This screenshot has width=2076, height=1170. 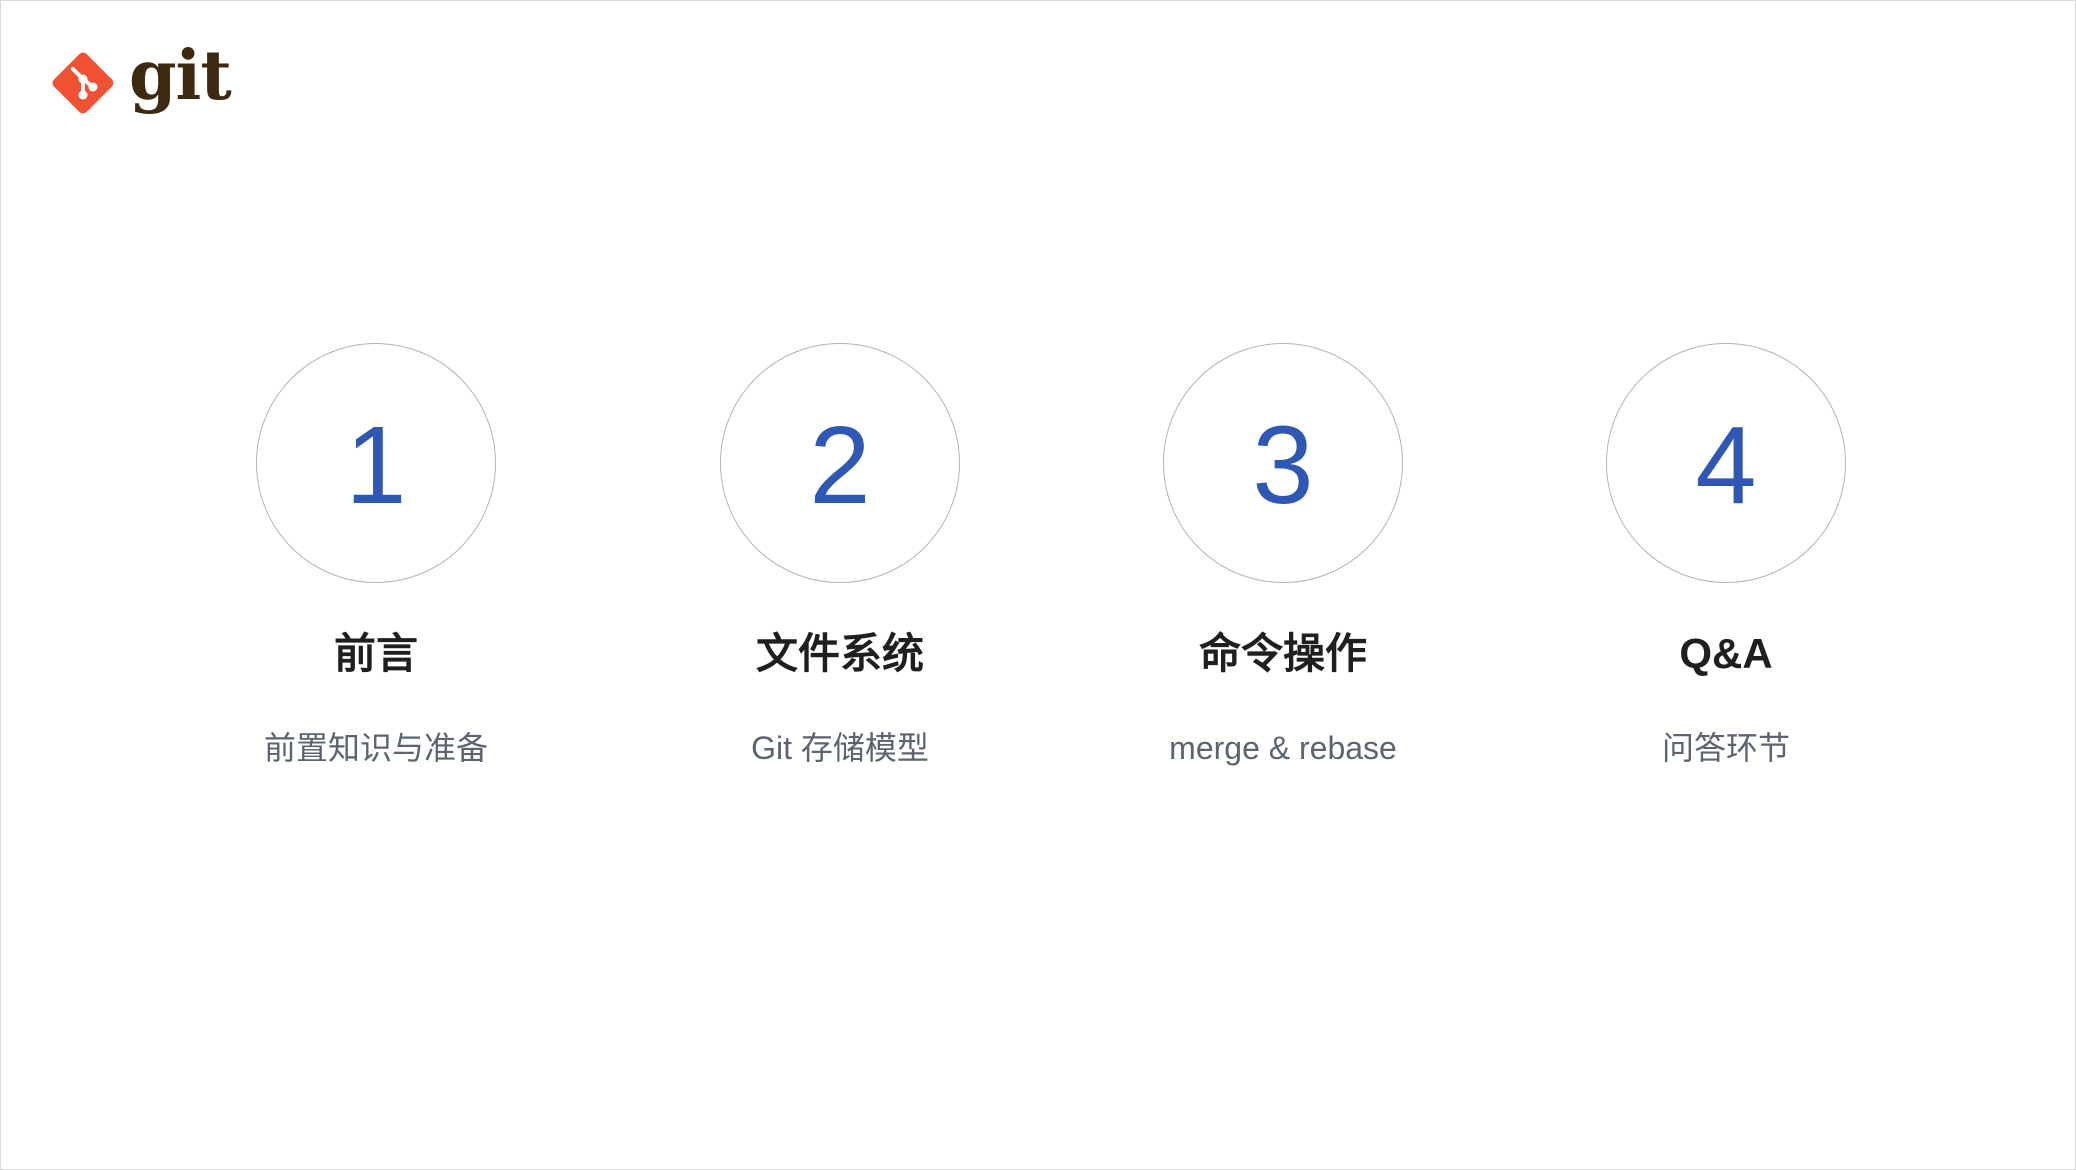 I want to click on step-subtitle: 前置知识与准备, so click(x=375, y=748).